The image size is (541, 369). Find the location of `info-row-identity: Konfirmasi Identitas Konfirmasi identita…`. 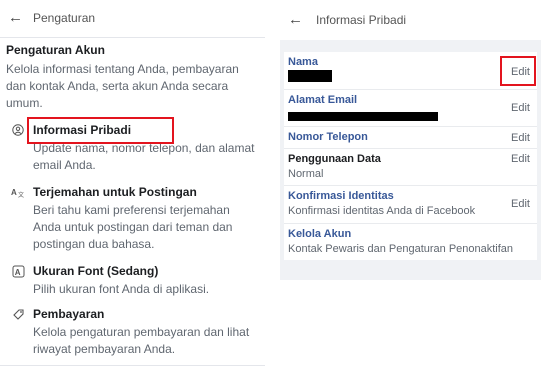

info-row-identity: Konfirmasi Identitas Konfirmasi identita… is located at coordinates (410, 205).